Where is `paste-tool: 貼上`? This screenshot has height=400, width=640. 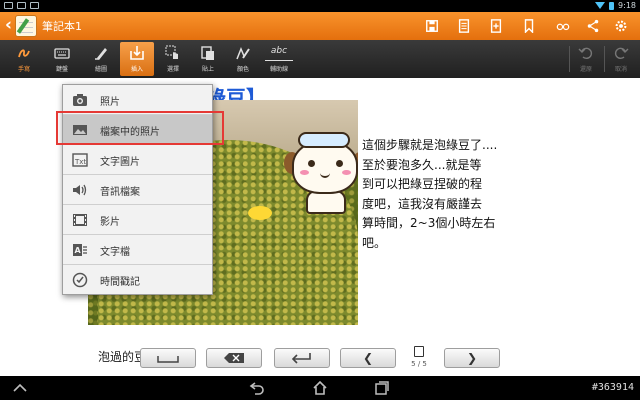 paste-tool: 貼上 is located at coordinates (208, 59).